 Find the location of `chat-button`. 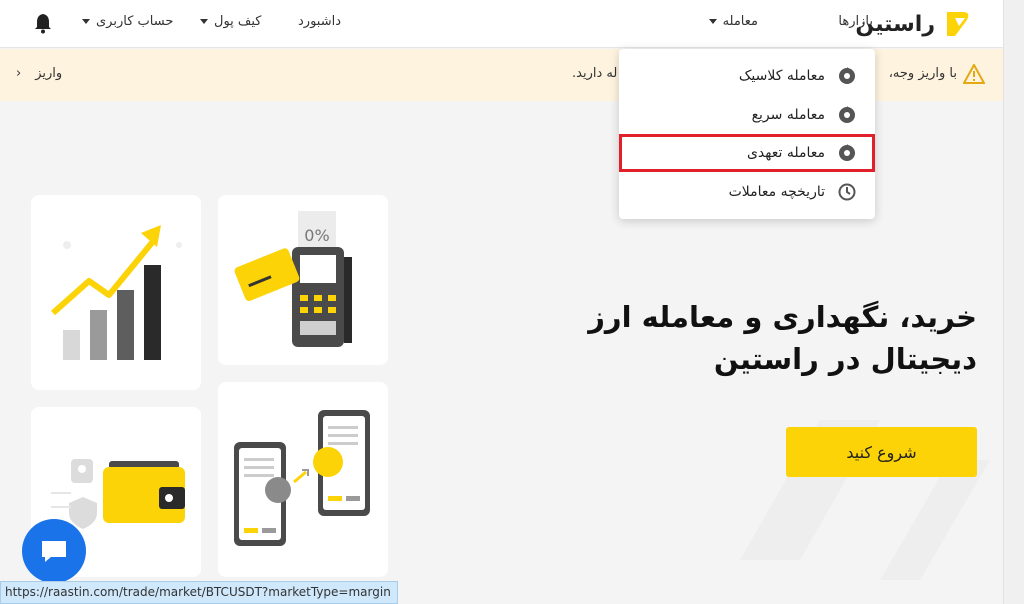

chat-button is located at coordinates (54, 551).